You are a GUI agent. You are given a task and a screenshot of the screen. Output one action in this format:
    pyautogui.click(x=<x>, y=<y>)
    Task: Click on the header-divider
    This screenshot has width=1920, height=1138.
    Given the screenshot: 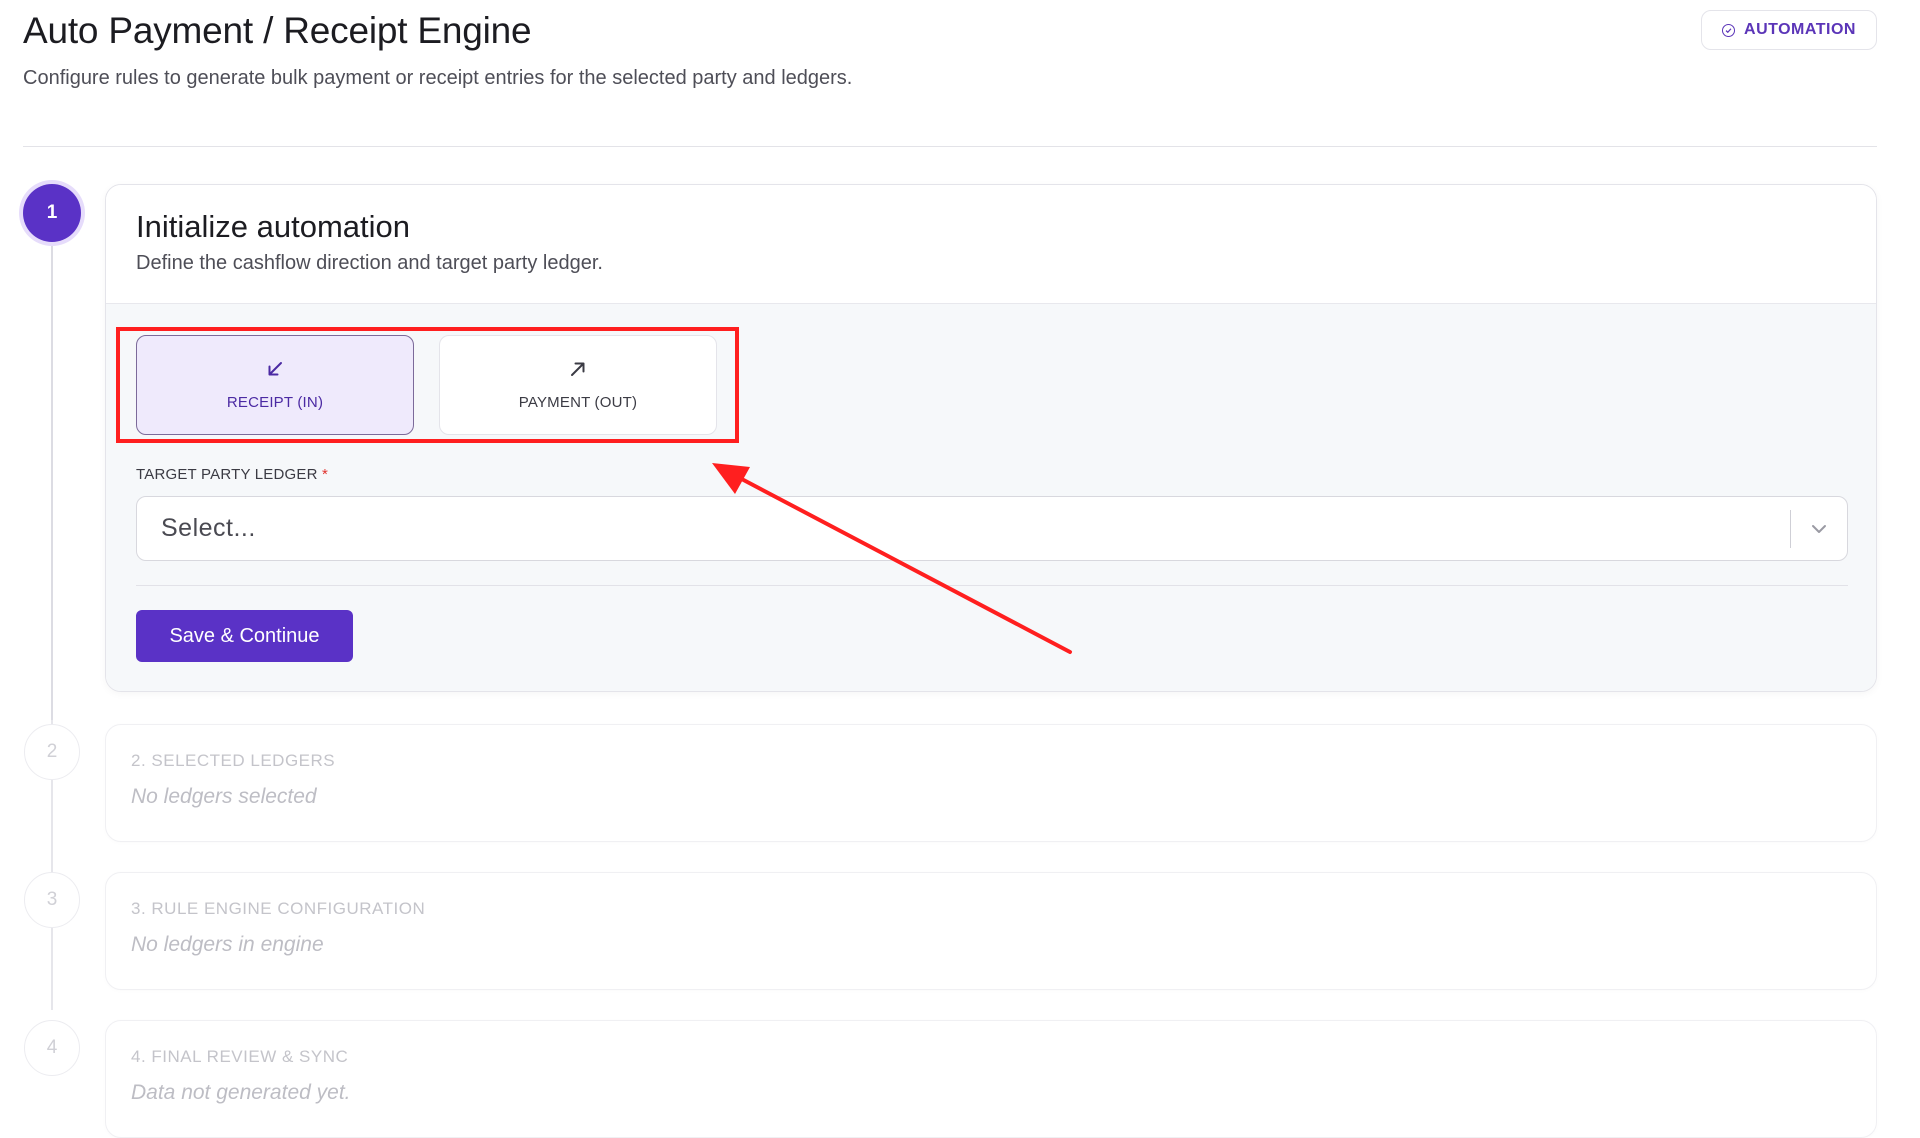 What is the action you would take?
    pyautogui.click(x=950, y=146)
    